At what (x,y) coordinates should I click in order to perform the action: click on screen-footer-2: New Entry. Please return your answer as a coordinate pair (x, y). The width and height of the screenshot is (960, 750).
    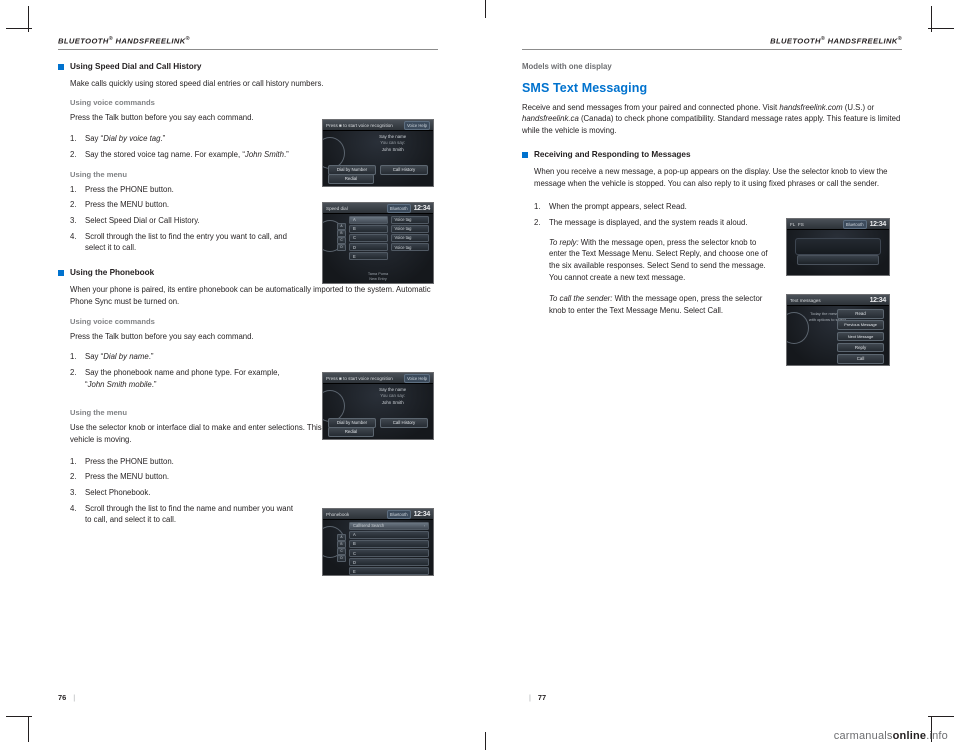
    Looking at the image, I should click on (378, 279).